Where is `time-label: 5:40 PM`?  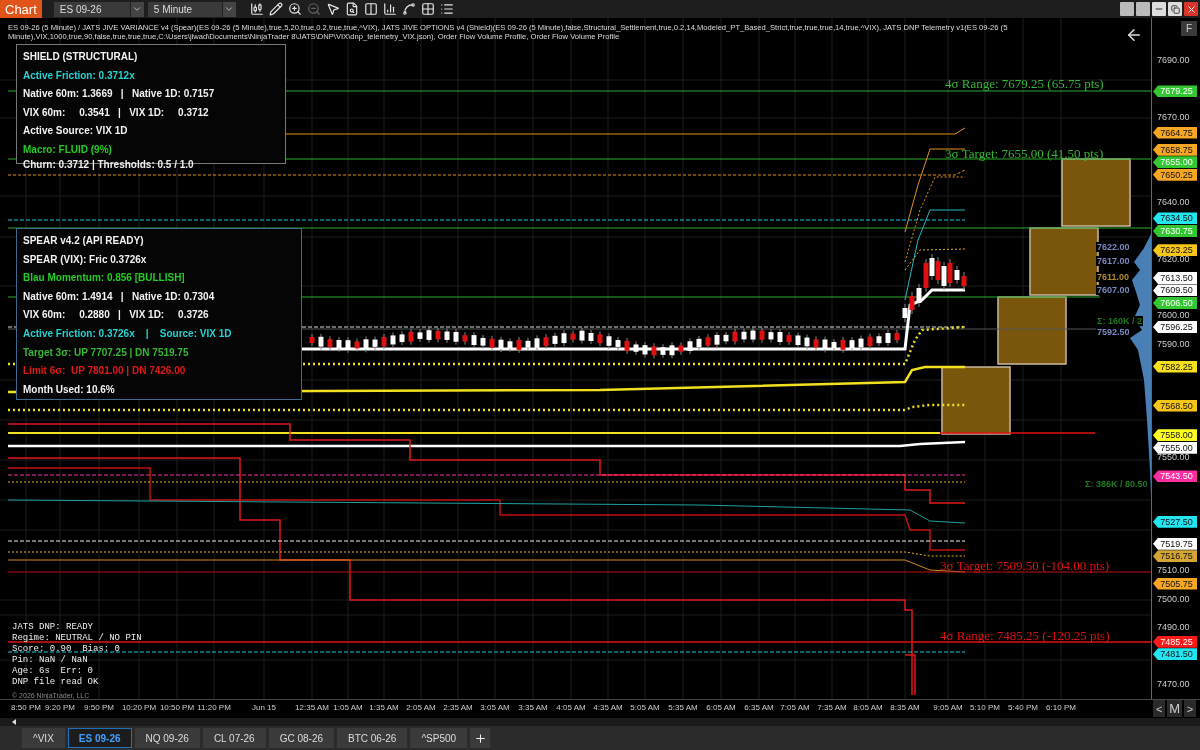
time-label: 5:40 PM is located at coordinates (1023, 708).